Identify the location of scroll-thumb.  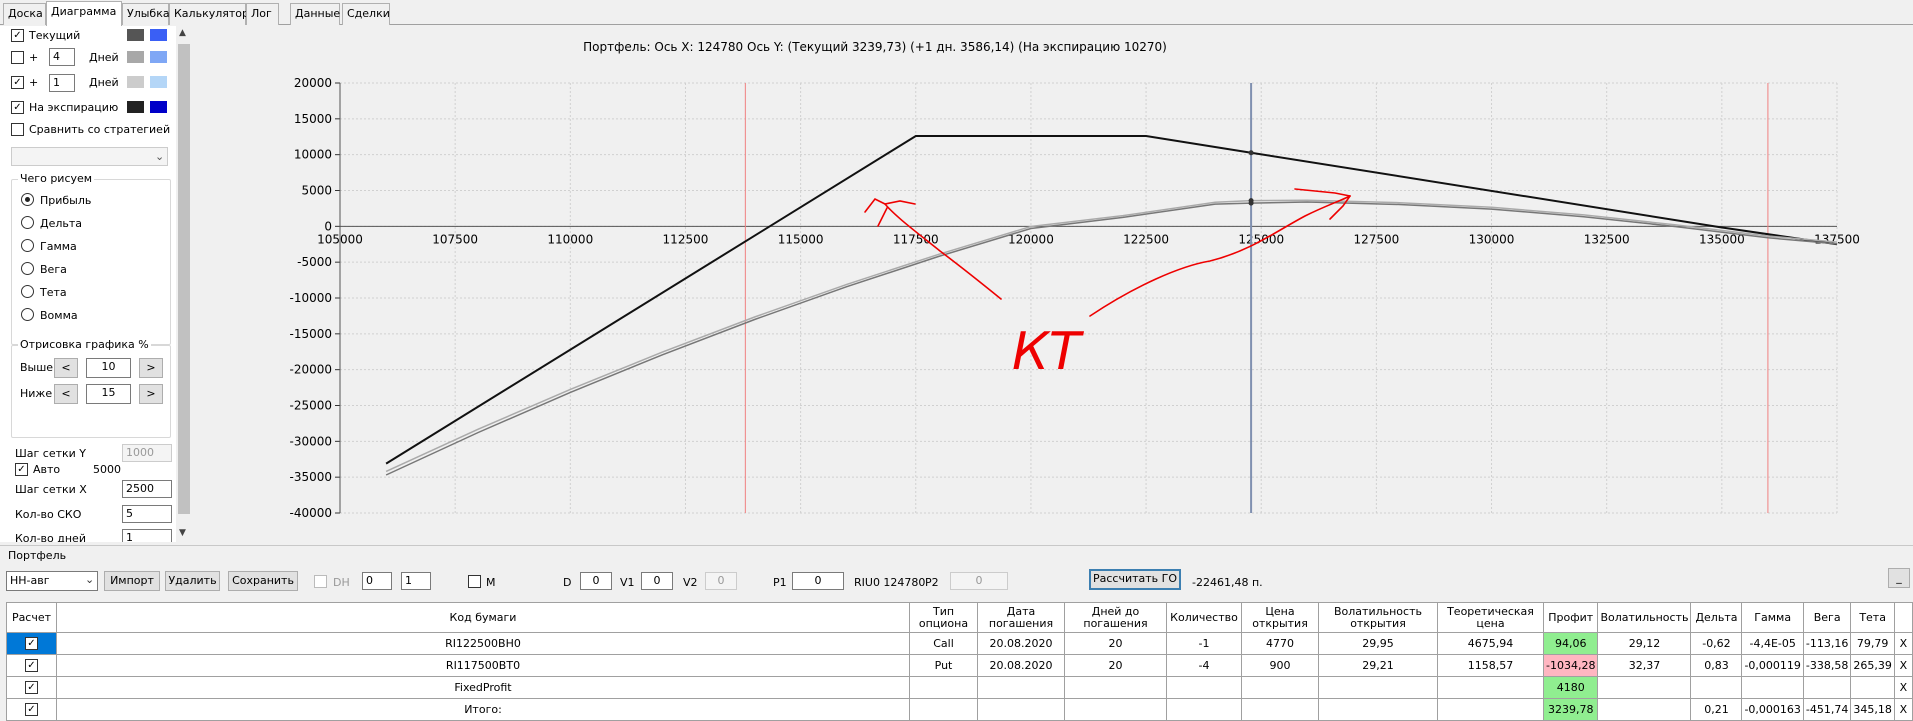
(184, 279).